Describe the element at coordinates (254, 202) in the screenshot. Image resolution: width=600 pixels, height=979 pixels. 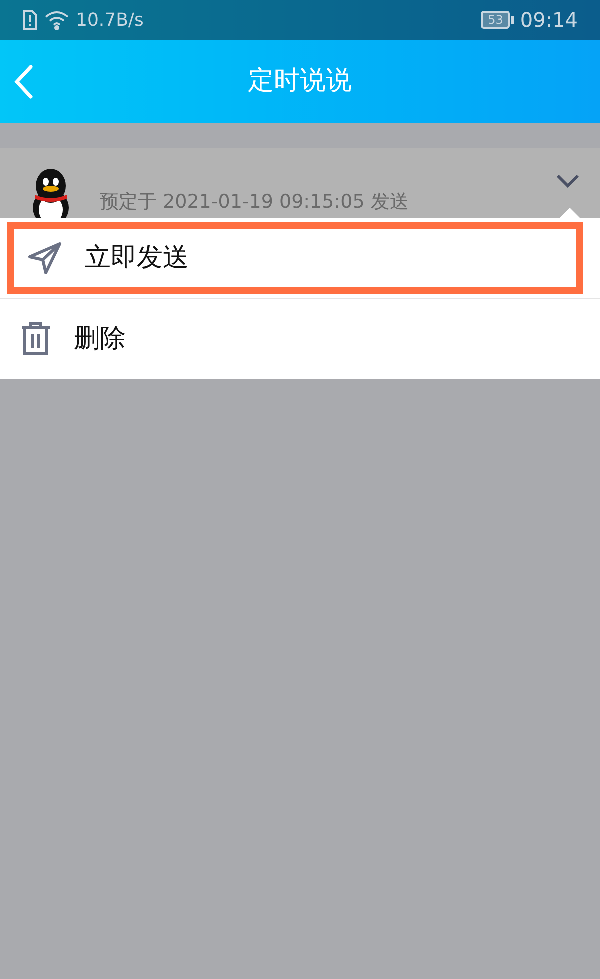
I see `schedule-text: 预定于 2021-01-19 09:15:05 发送` at that location.